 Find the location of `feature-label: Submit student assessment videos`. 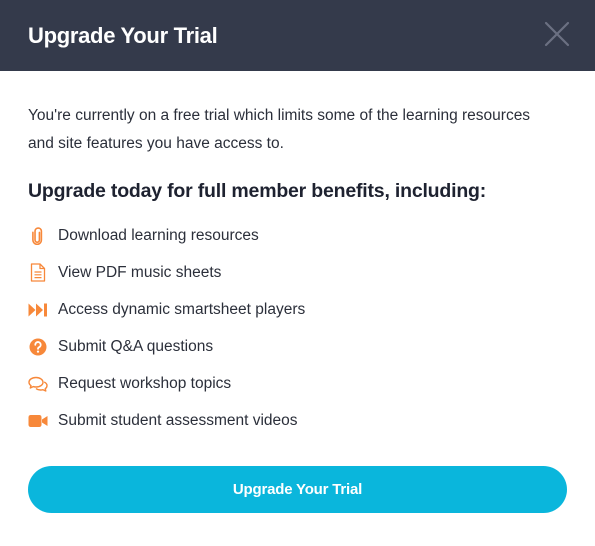

feature-label: Submit student assessment videos is located at coordinates (178, 420).